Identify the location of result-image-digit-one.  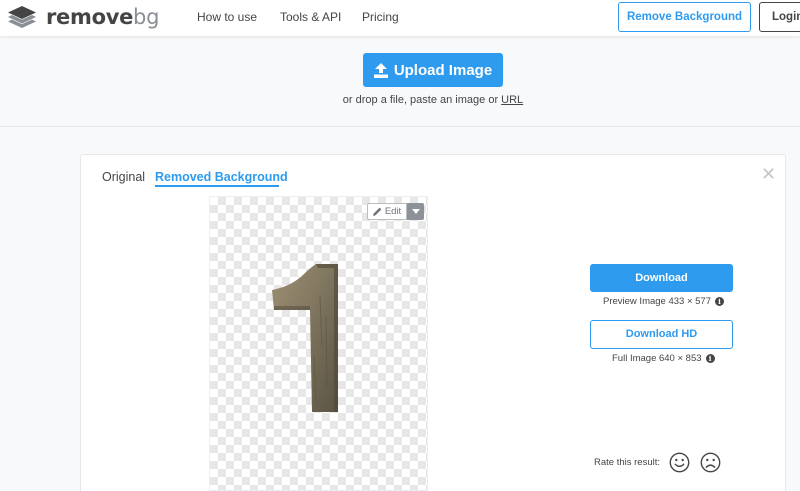
(305, 338).